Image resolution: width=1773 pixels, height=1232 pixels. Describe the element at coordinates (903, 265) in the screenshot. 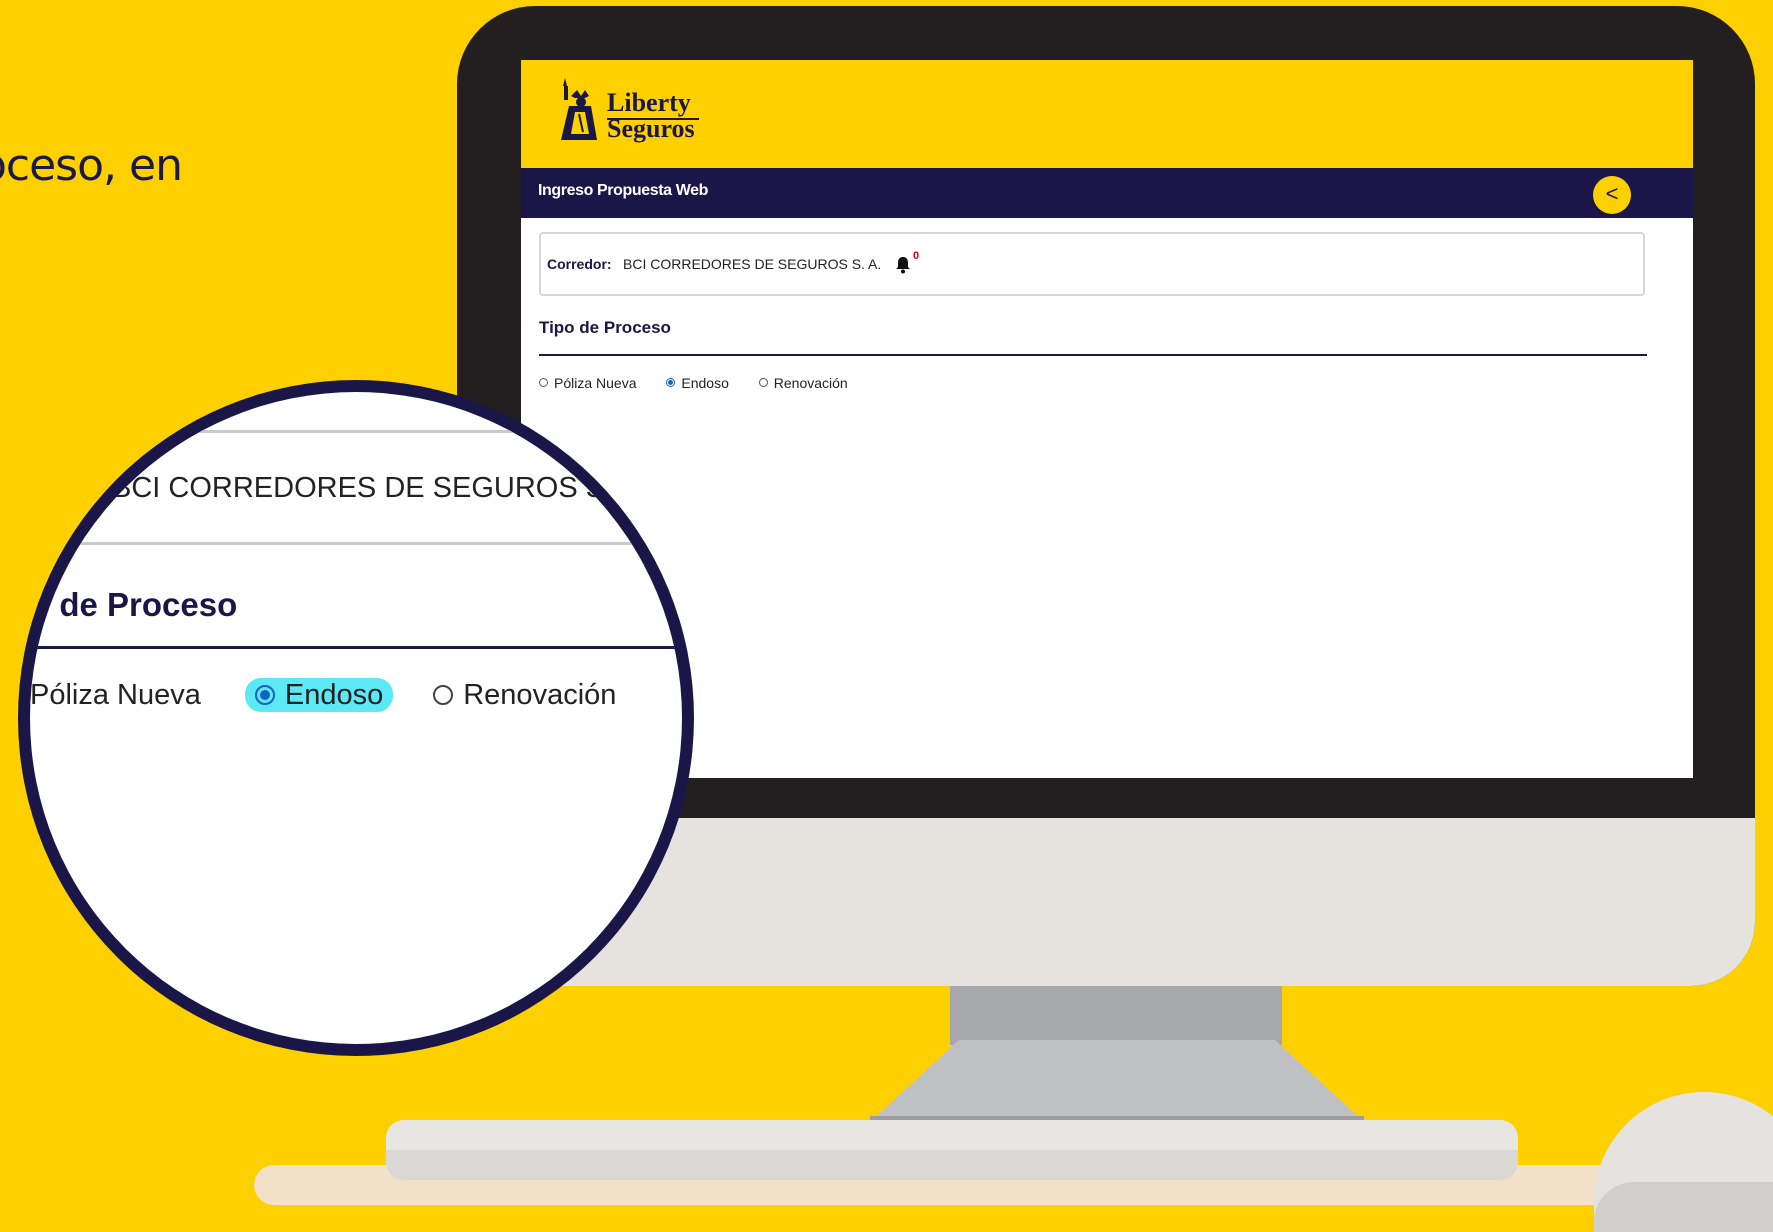

I see `bell-icon` at that location.